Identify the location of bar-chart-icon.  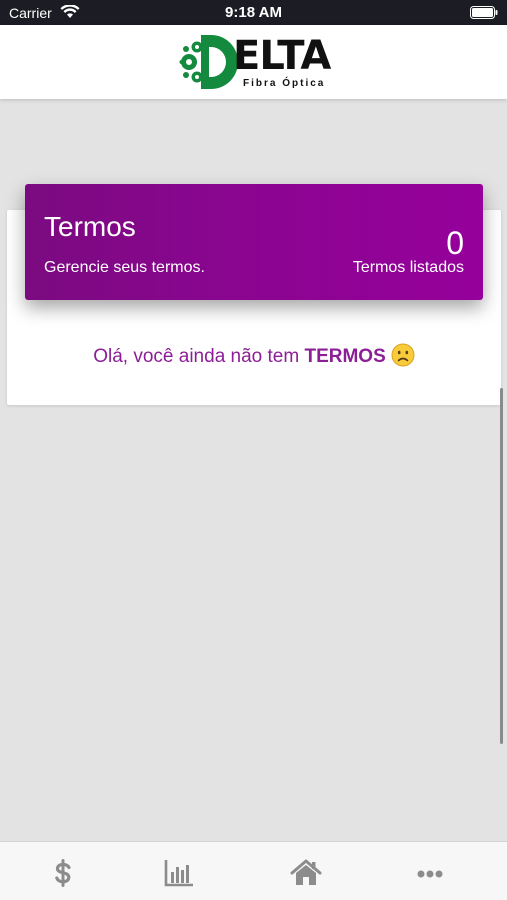
(178, 873).